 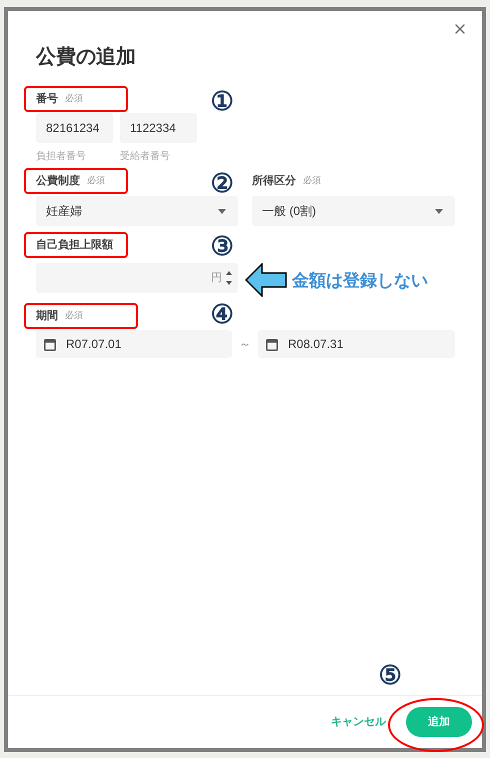 What do you see at coordinates (222, 246) in the screenshot?
I see `step-number: ③` at bounding box center [222, 246].